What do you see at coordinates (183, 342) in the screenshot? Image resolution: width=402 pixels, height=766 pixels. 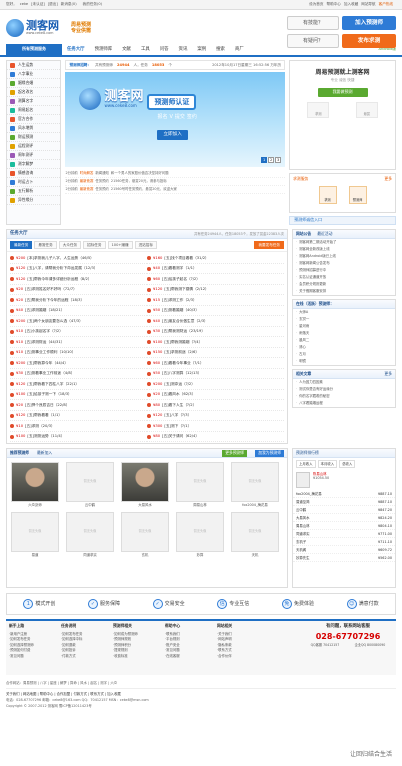 I see `task-title: [五]帮我测婚姻（?/4）` at bounding box center [183, 342].